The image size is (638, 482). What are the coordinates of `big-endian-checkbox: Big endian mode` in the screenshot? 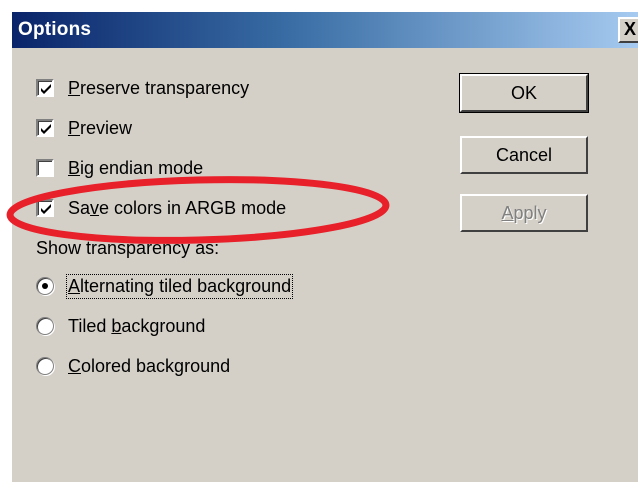 It's located at (119, 168).